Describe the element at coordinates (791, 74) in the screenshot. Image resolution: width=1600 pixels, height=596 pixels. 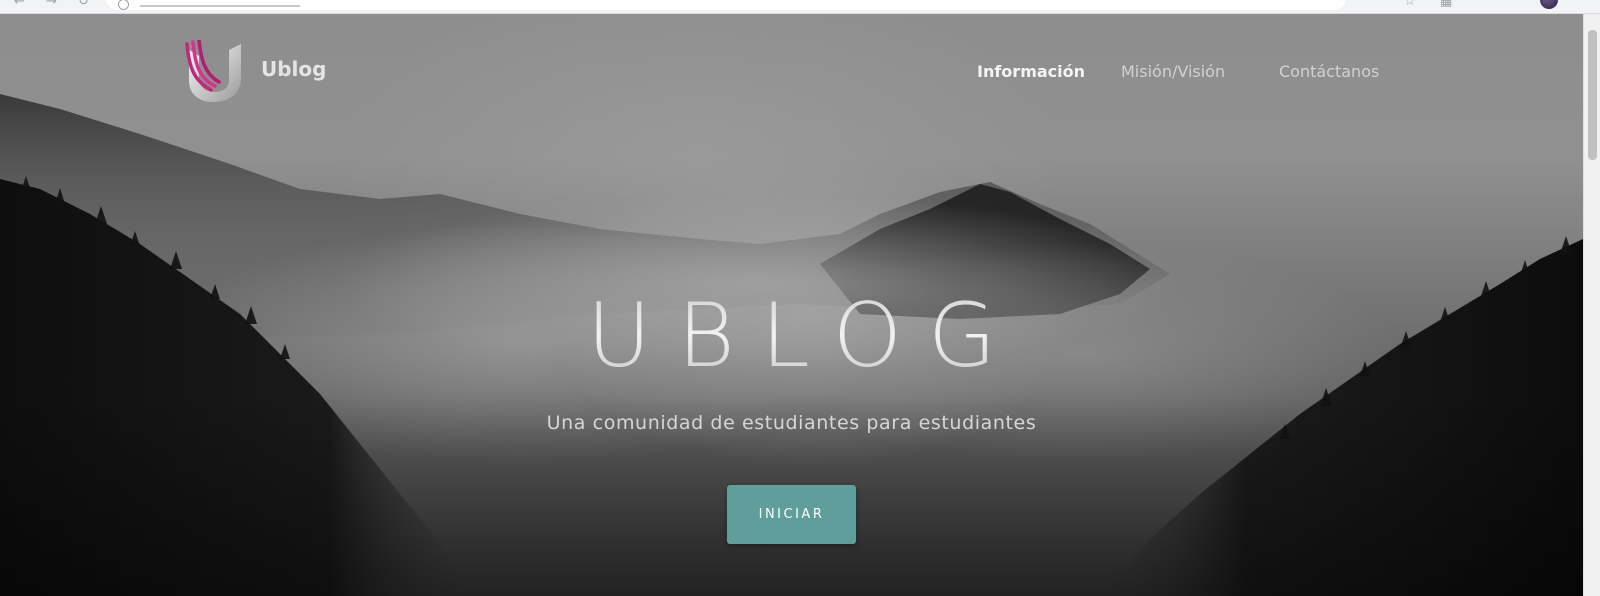
I see `main-nav: Información Misión/Visión Contáctanos` at that location.